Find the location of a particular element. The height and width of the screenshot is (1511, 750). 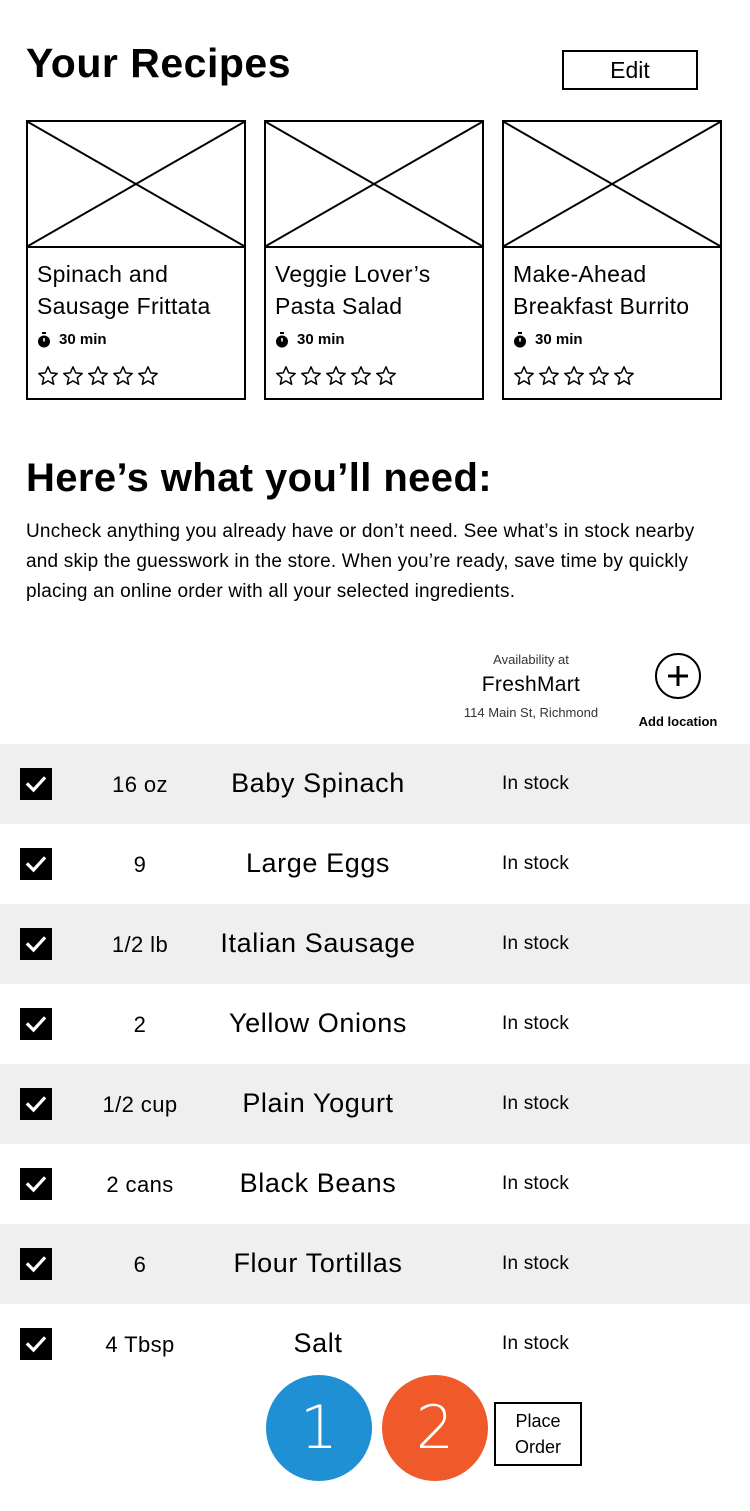

ingredient-name: Plain Yogurt is located at coordinates (318, 1103).